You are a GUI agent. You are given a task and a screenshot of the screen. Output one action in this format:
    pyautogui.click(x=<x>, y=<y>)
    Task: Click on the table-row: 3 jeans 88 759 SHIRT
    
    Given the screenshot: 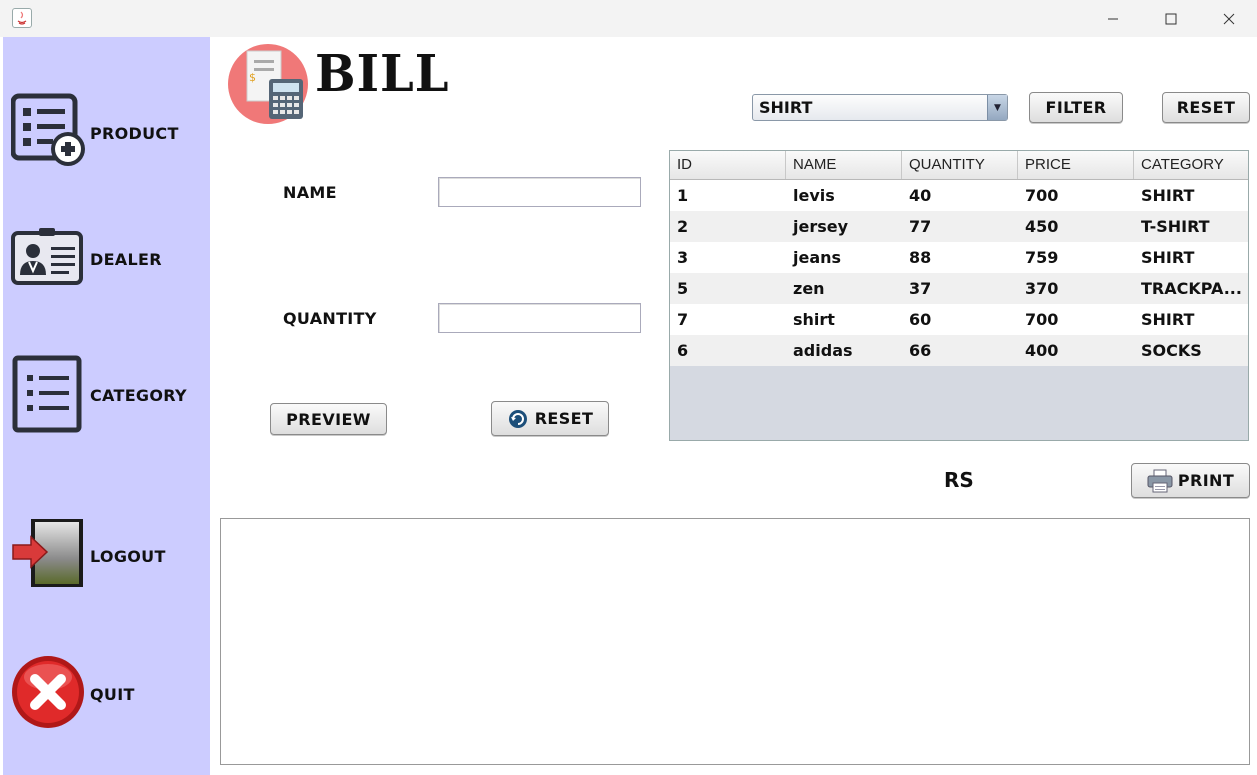 What is the action you would take?
    pyautogui.click(x=959, y=257)
    